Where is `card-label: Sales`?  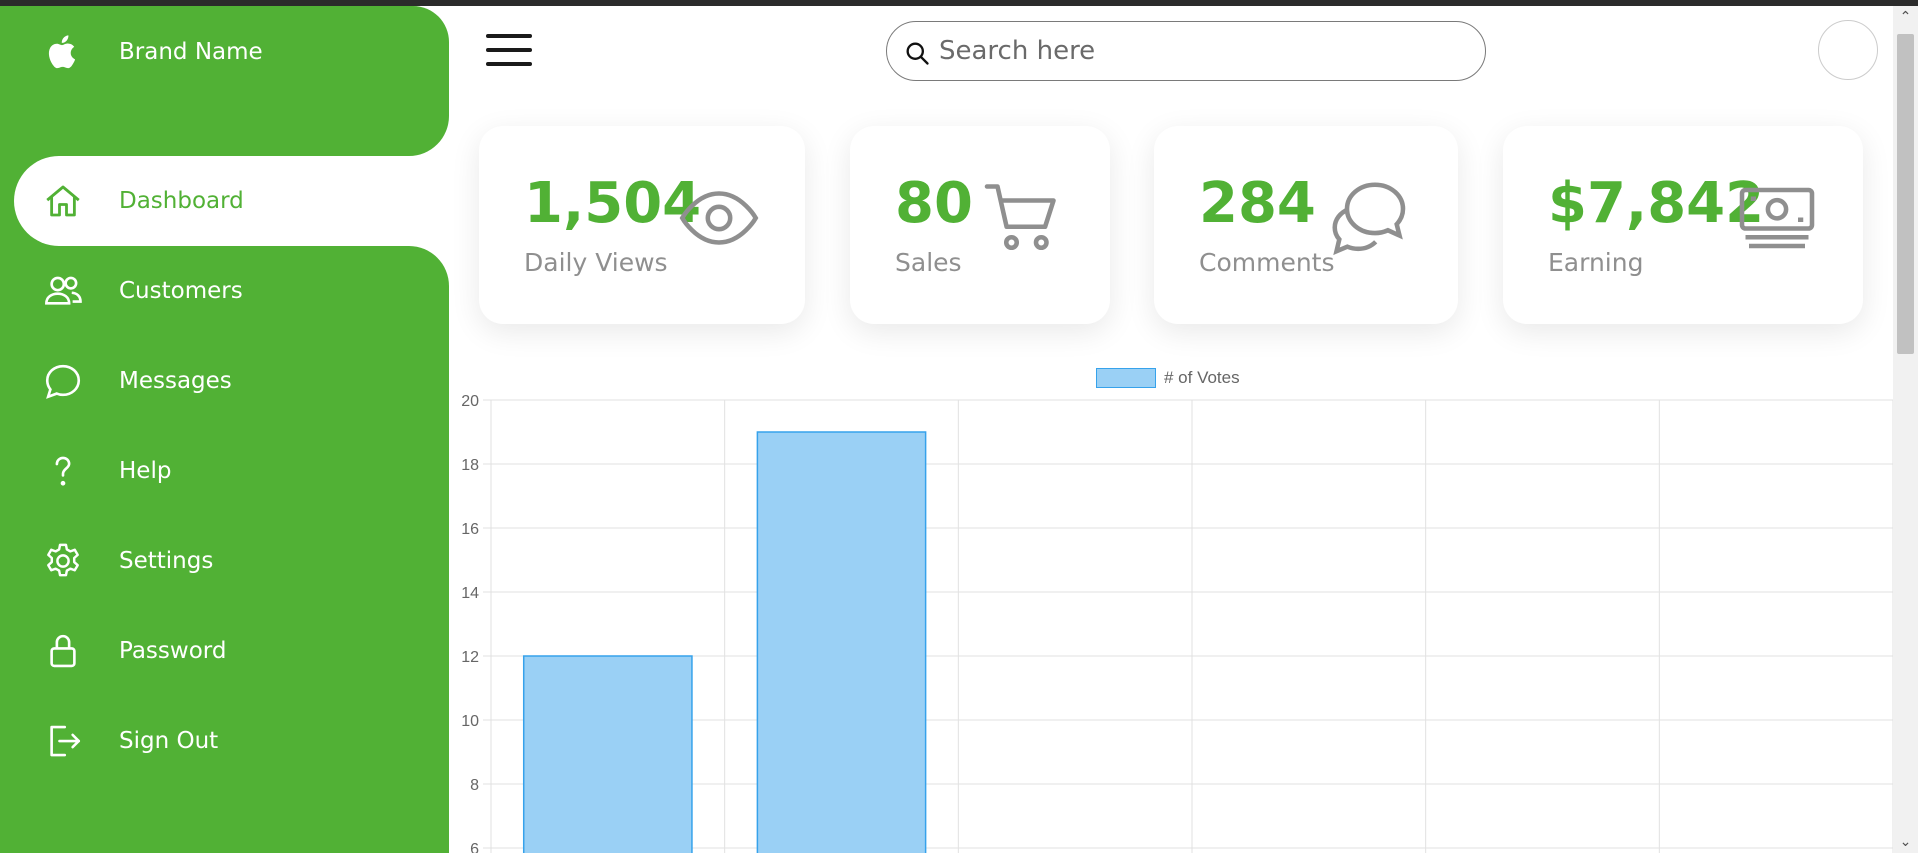
card-label: Sales is located at coordinates (928, 262).